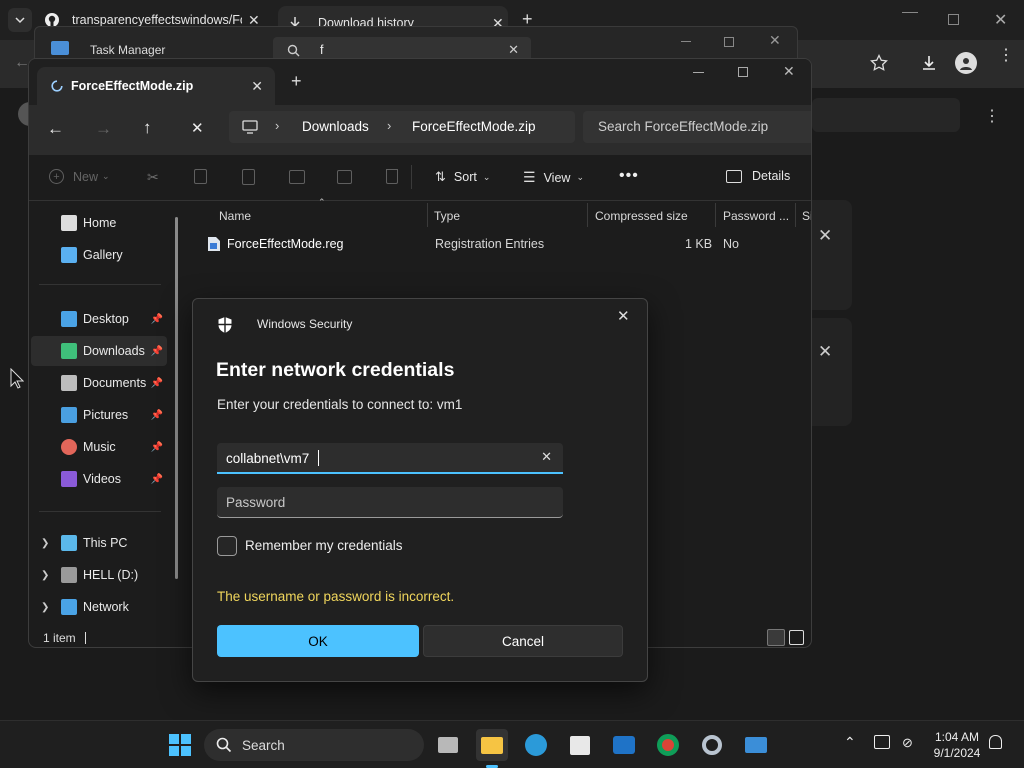 The width and height of the screenshot is (1024, 768). What do you see at coordinates (392, 176) in the screenshot?
I see `delete-icon` at bounding box center [392, 176].